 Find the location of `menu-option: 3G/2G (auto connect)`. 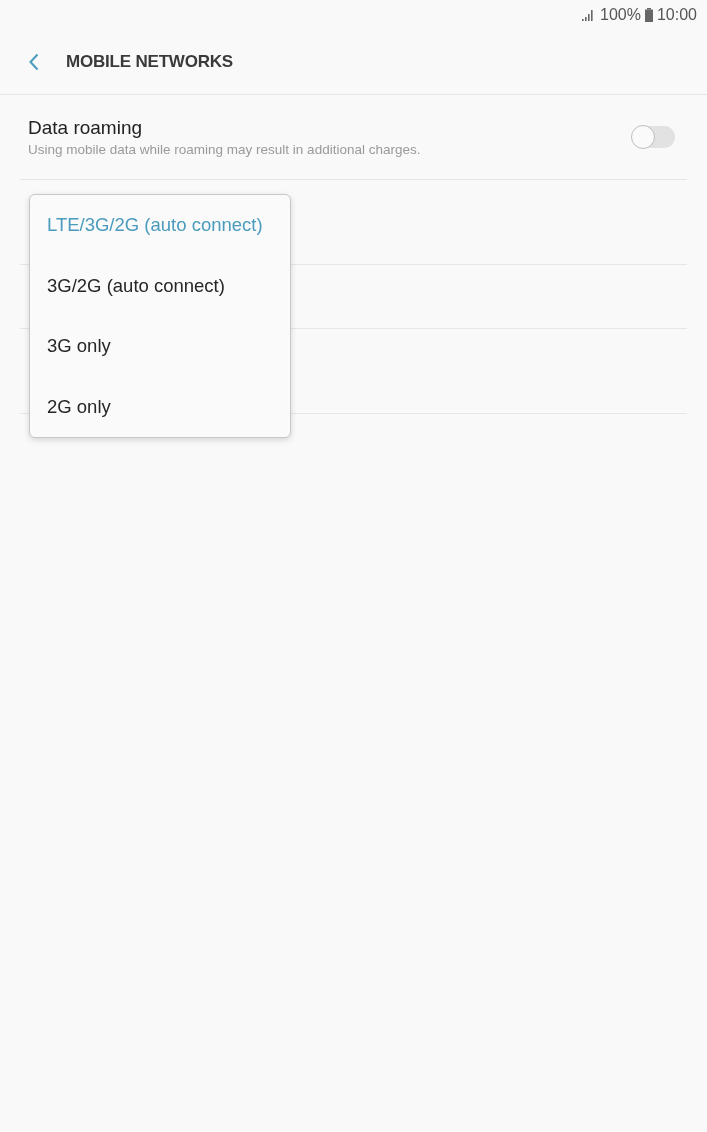

menu-option: 3G/2G (auto connect) is located at coordinates (160, 285).